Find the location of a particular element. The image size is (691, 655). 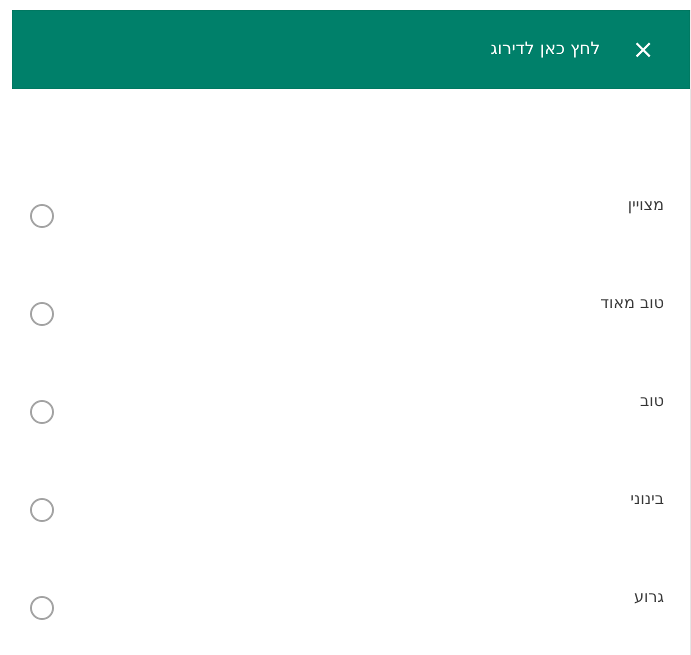

panel-title: לחץ כאן לדירוג is located at coordinates (545, 49).